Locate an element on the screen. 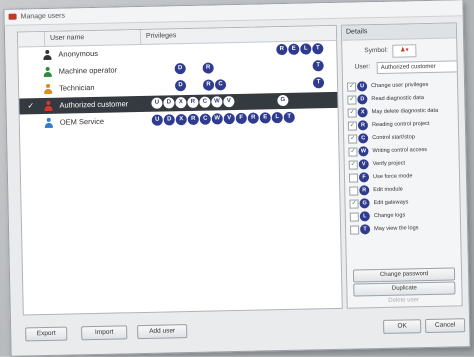 The width and height of the screenshot is (474, 357). privilege-label: Writing control access is located at coordinates (399, 150).